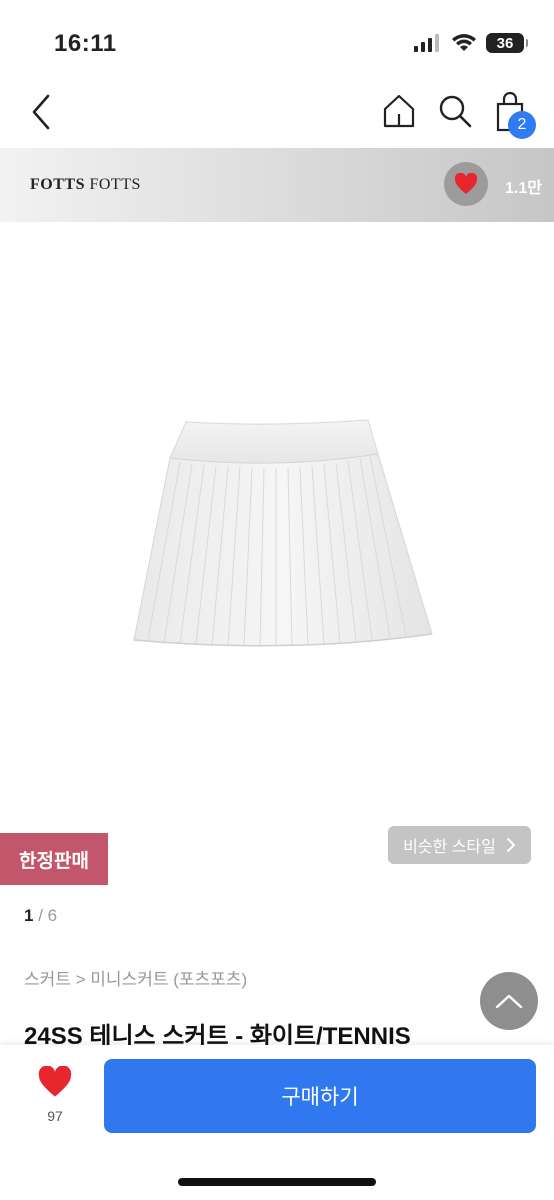 The width and height of the screenshot is (554, 1200). What do you see at coordinates (277, 40) in the screenshot?
I see `status-bar: 16:11 36` at bounding box center [277, 40].